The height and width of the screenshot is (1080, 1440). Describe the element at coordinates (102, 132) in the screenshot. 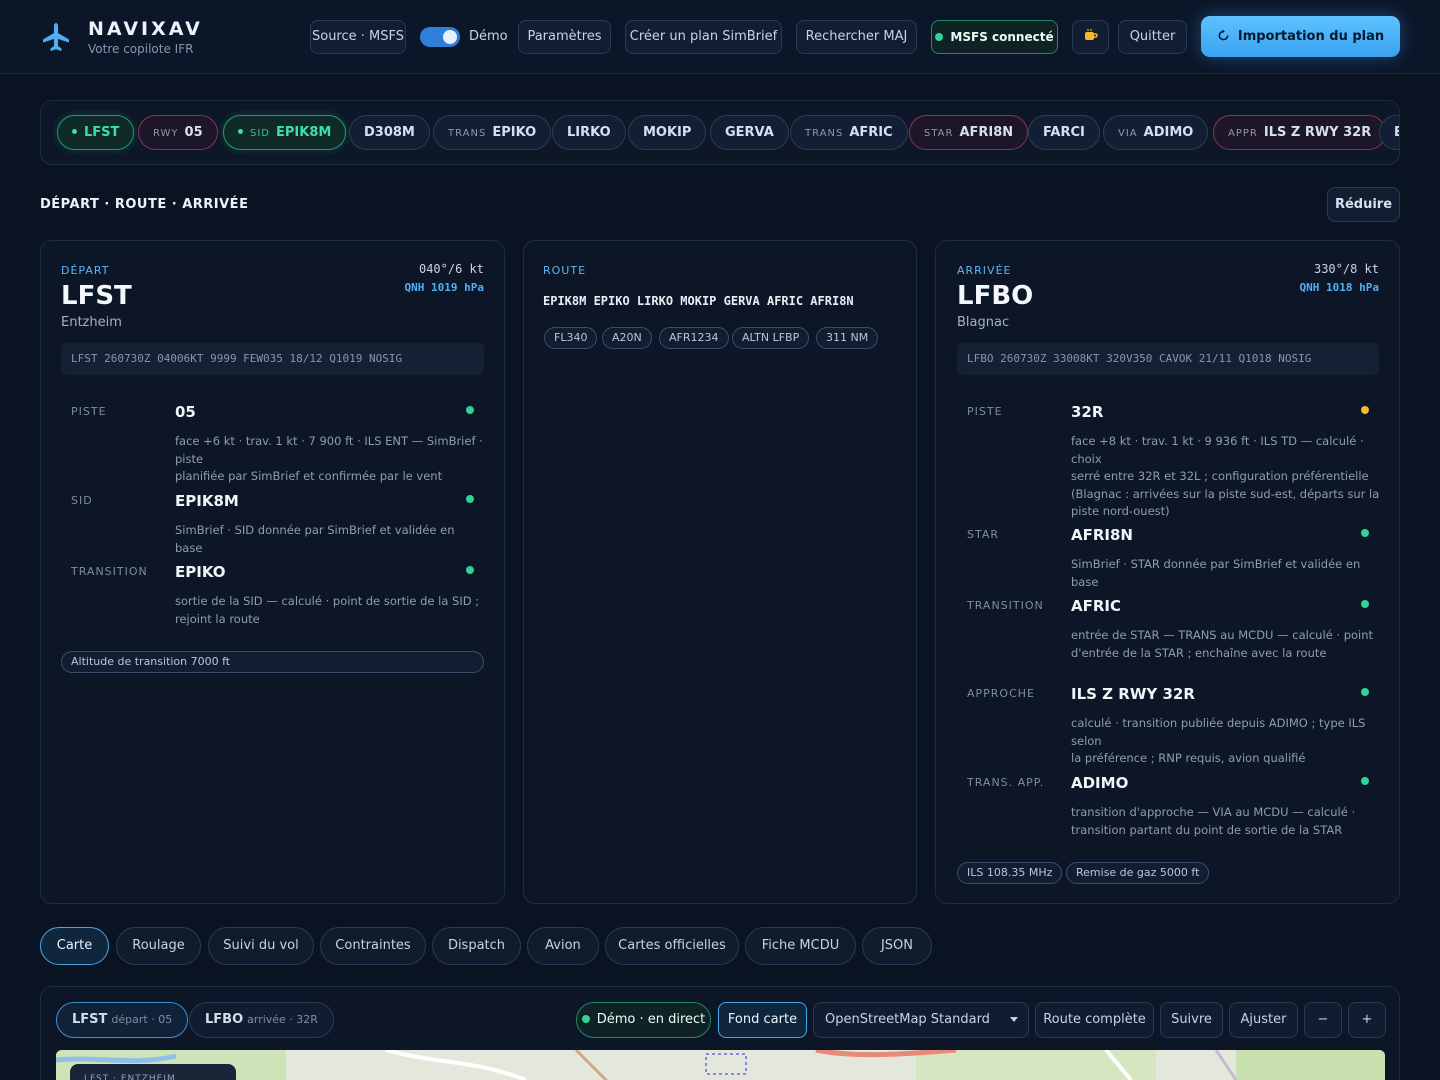

I see `chip-label: LFST` at that location.